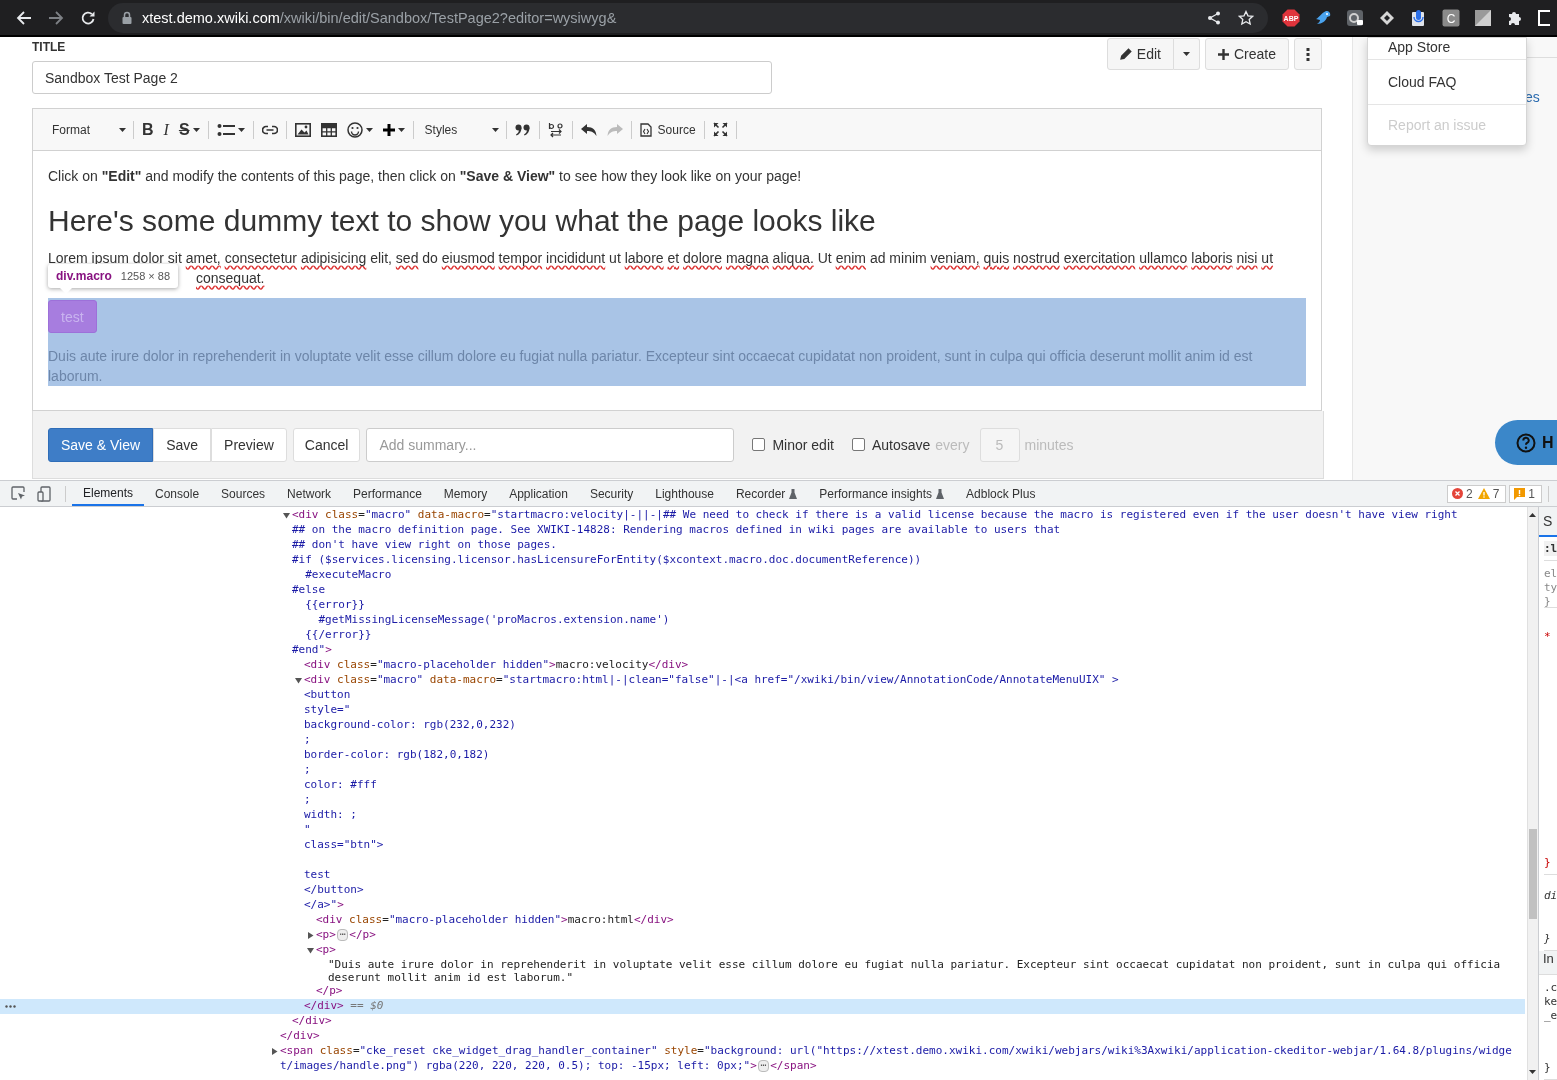 This screenshot has width=1557, height=1080. What do you see at coordinates (1483, 17) in the screenshot?
I see `square-icon` at bounding box center [1483, 17].